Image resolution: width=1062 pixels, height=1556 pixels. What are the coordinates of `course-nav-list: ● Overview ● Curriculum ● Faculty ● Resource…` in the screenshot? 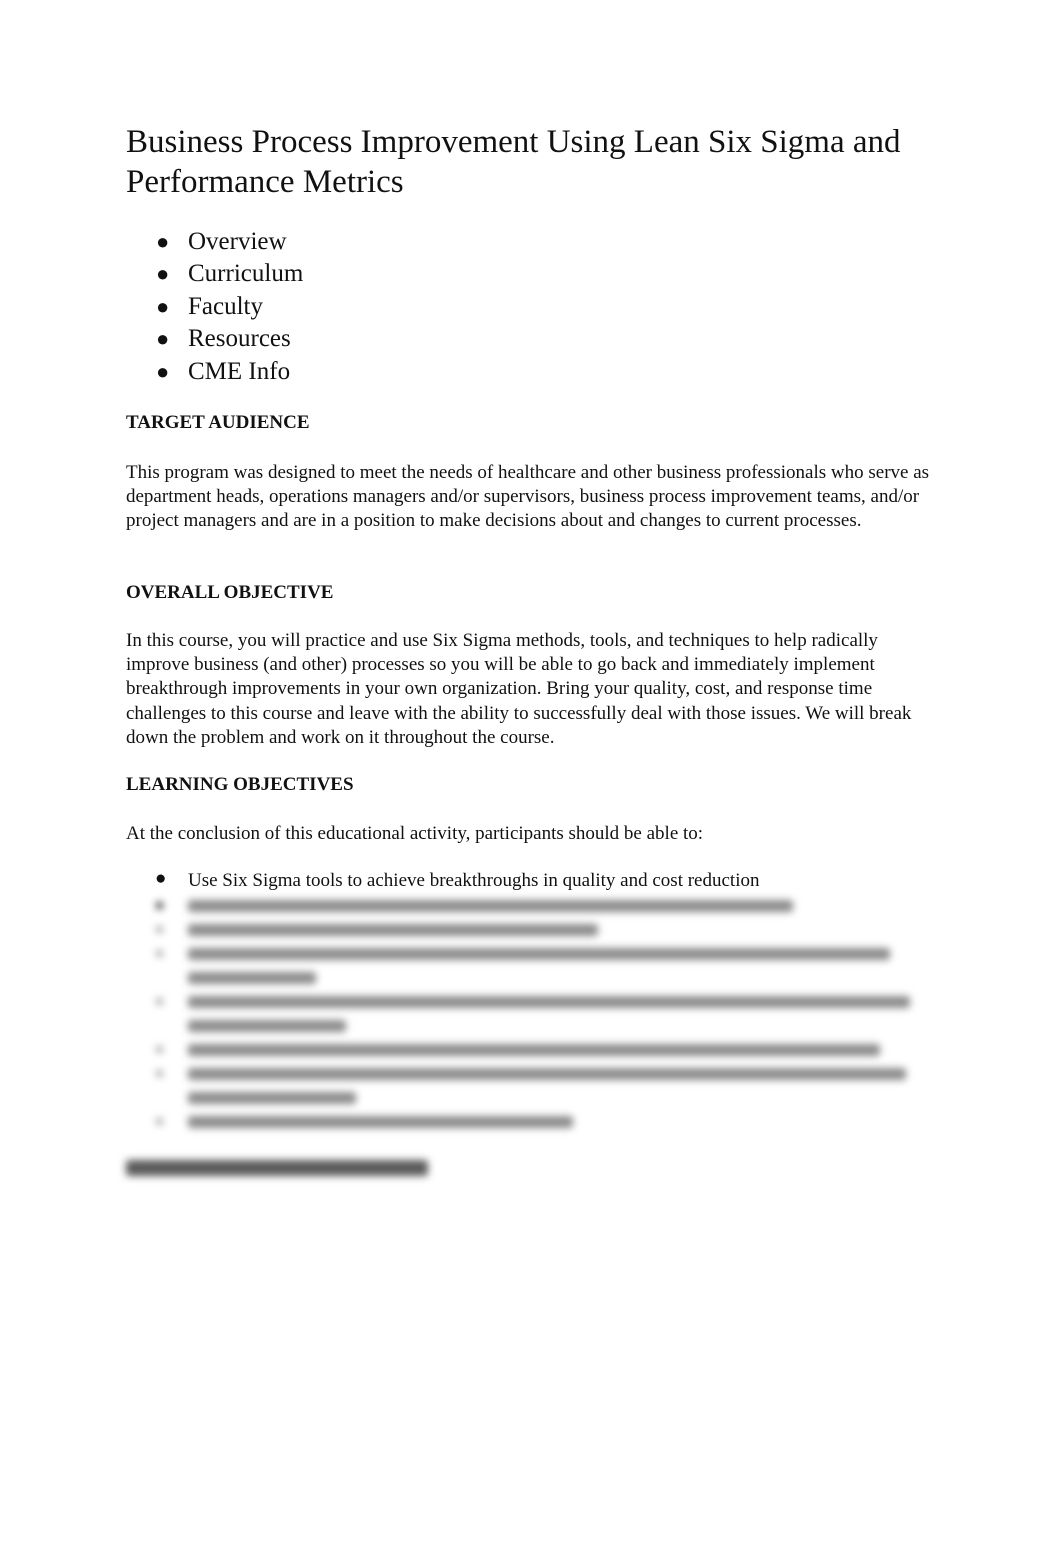 It's located at (214, 307).